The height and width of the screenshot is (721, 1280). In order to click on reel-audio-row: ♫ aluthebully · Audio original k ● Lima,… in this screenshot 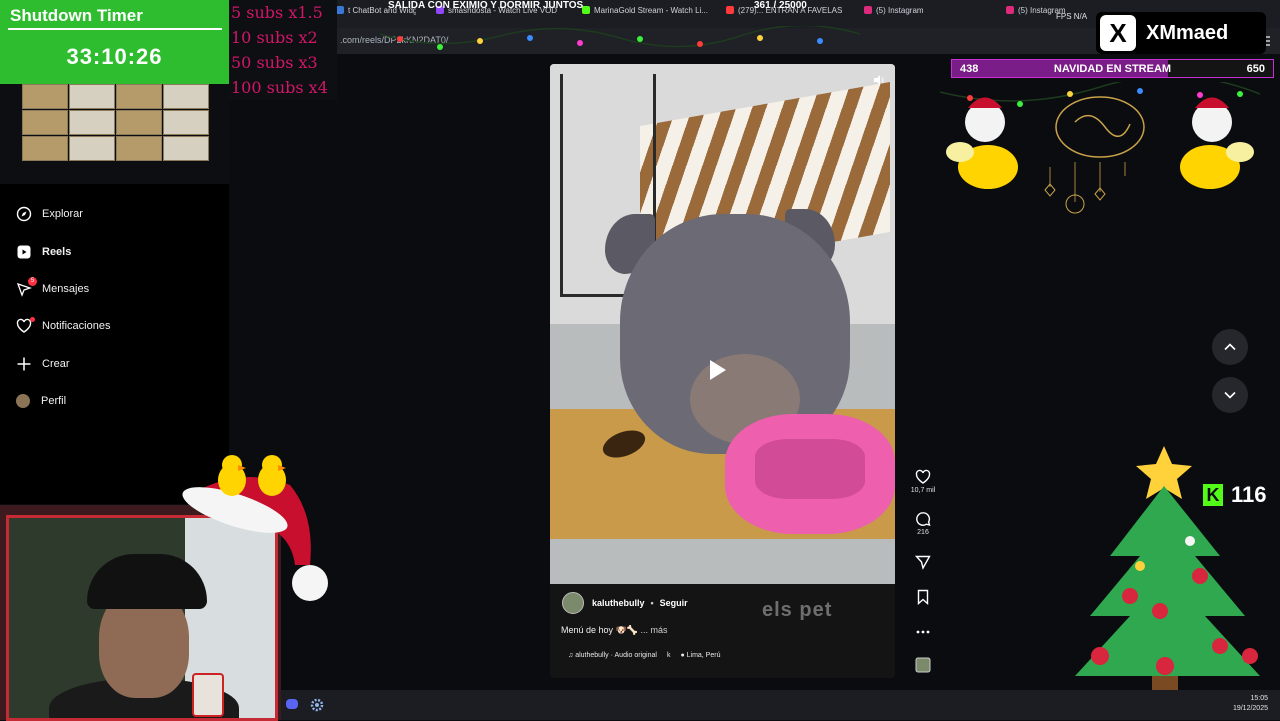, I will do `click(644, 655)`.